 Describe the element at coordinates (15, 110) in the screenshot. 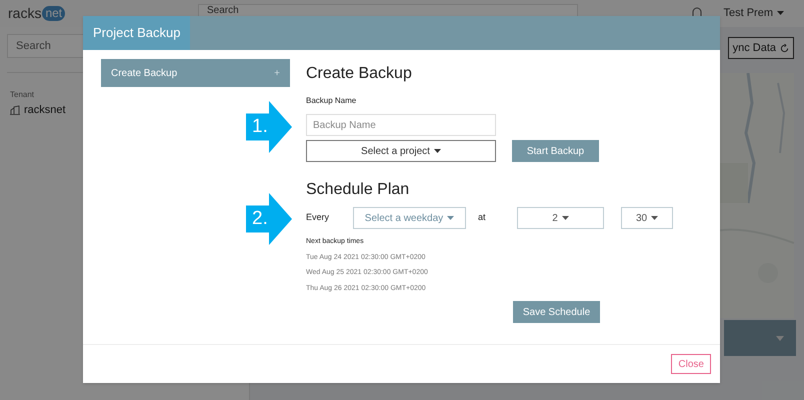

I see `building-icon` at that location.